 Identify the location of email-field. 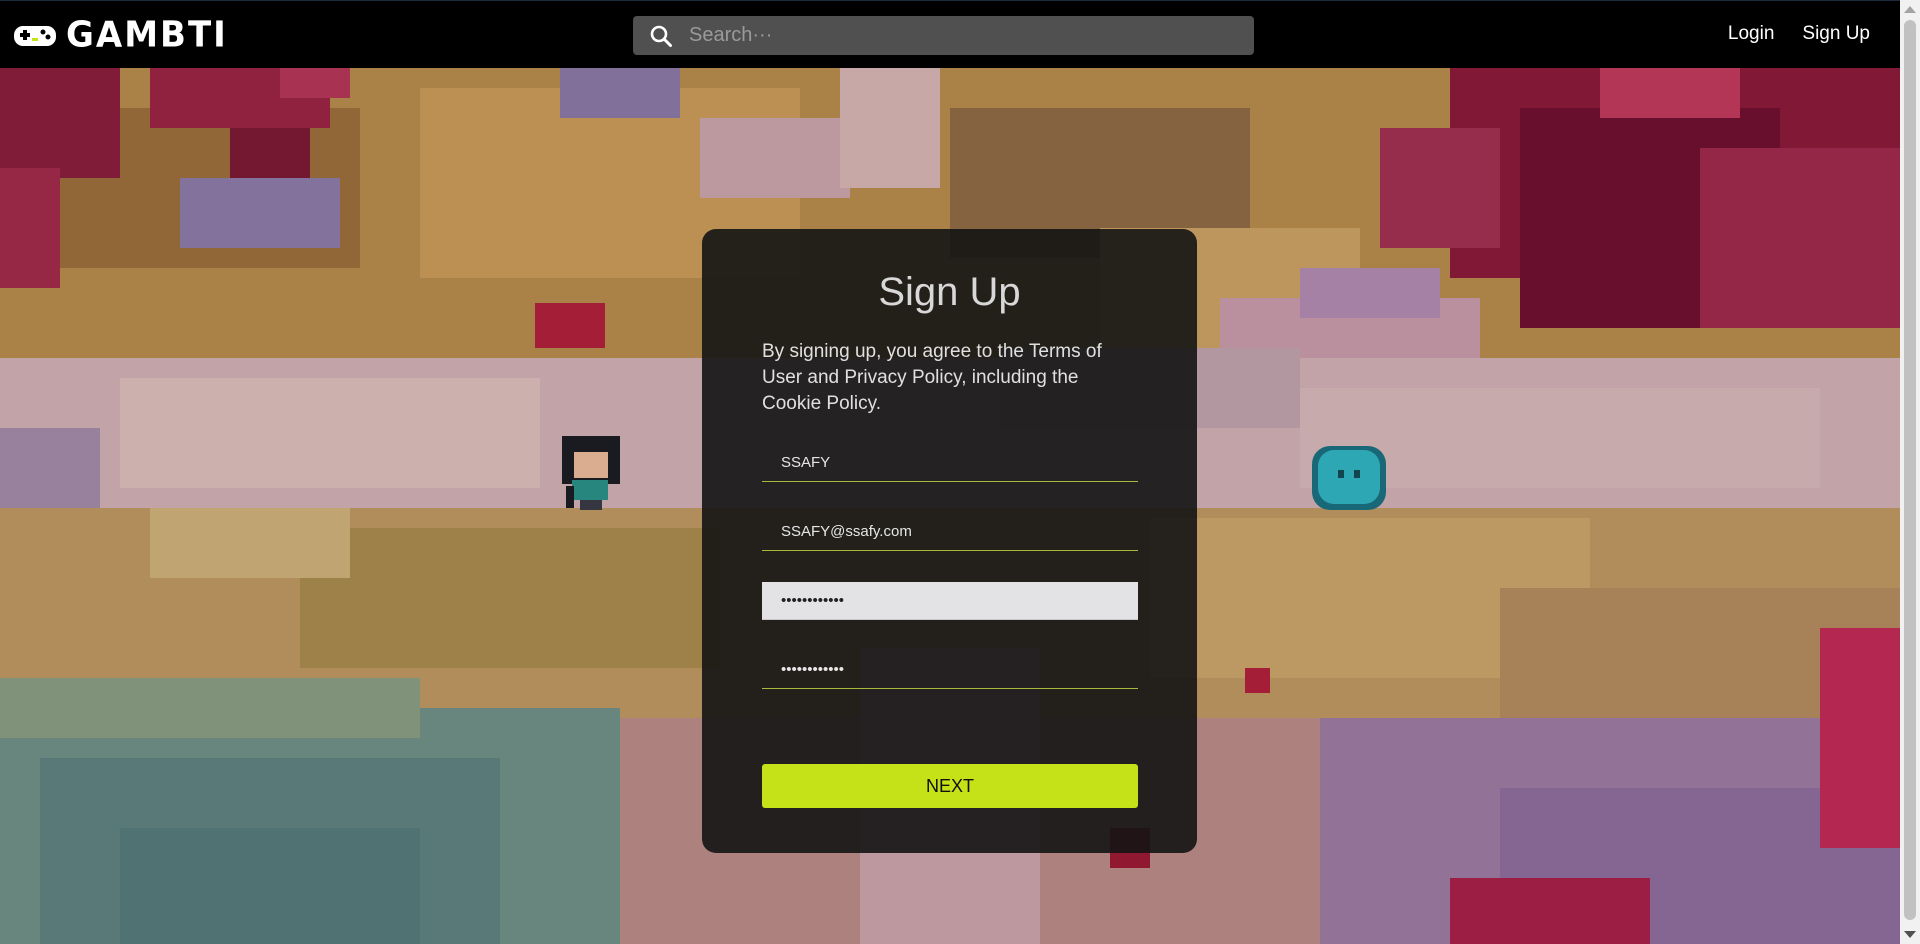
(950, 531).